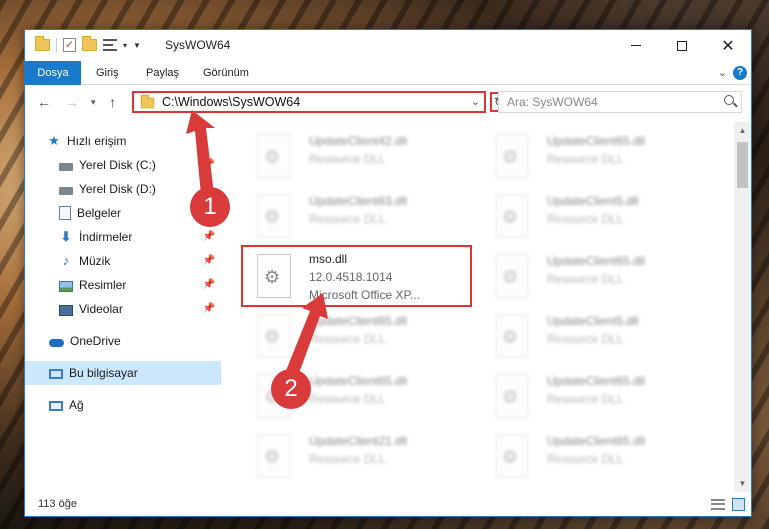  I want to click on tab-dosya: Dosya, so click(53, 73).